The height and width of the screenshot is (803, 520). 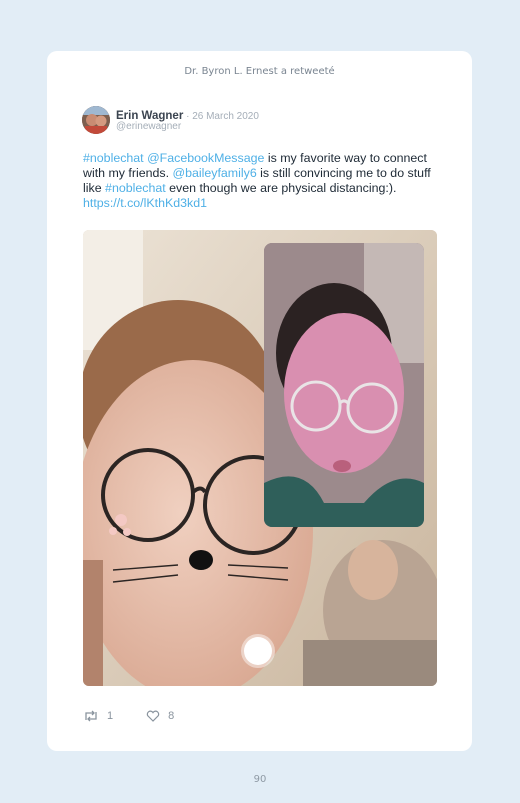 I want to click on avatar, so click(x=96, y=120).